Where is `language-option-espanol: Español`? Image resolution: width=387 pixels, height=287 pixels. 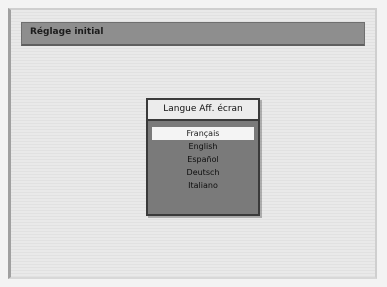
language-option-espanol: Español is located at coordinates (203, 159).